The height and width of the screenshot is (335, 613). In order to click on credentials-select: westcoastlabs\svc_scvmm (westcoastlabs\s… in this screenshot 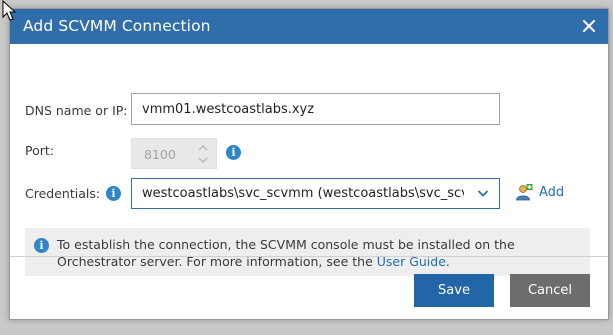, I will do `click(315, 193)`.